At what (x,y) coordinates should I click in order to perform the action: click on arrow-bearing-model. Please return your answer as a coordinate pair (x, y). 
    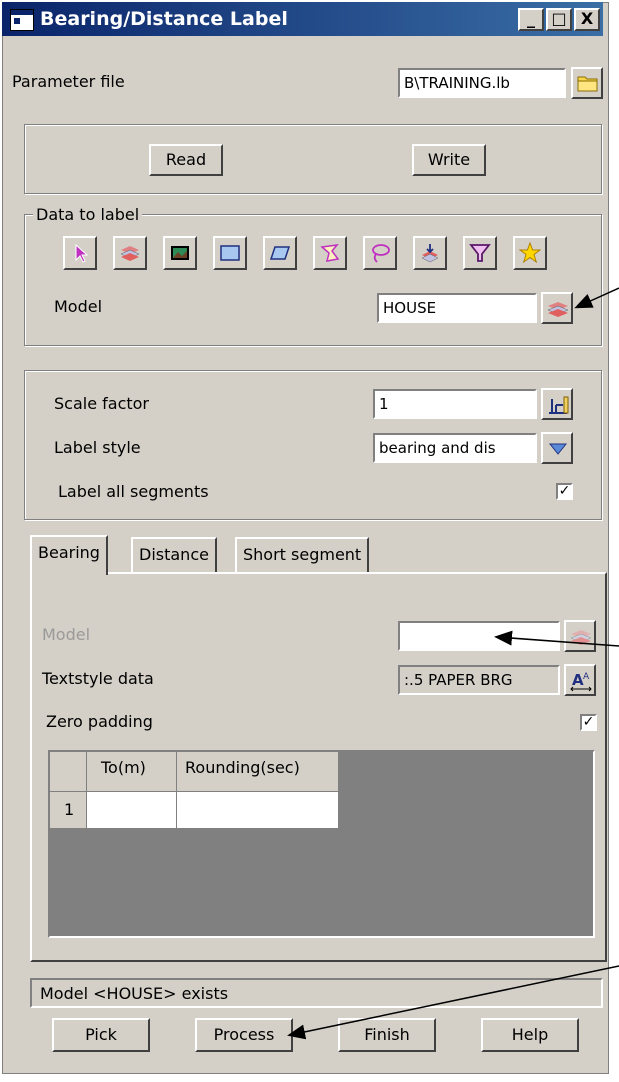
    Looking at the image, I should click on (556, 638).